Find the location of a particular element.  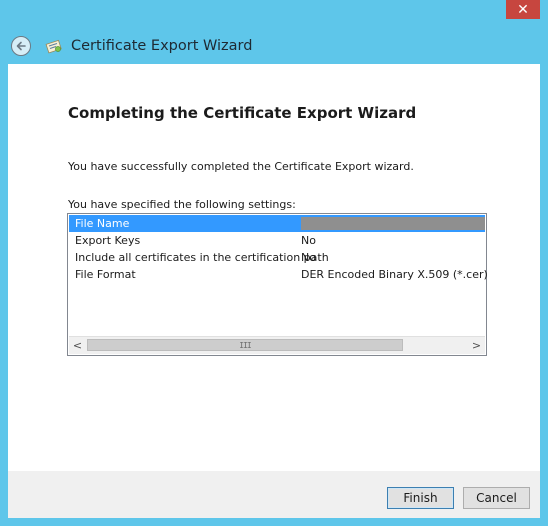

close-button: ✕ is located at coordinates (523, 9).